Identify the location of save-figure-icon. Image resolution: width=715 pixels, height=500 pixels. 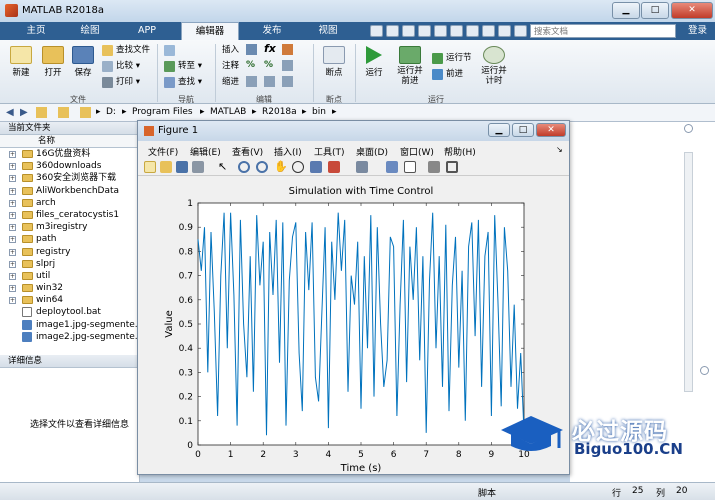
(182, 167).